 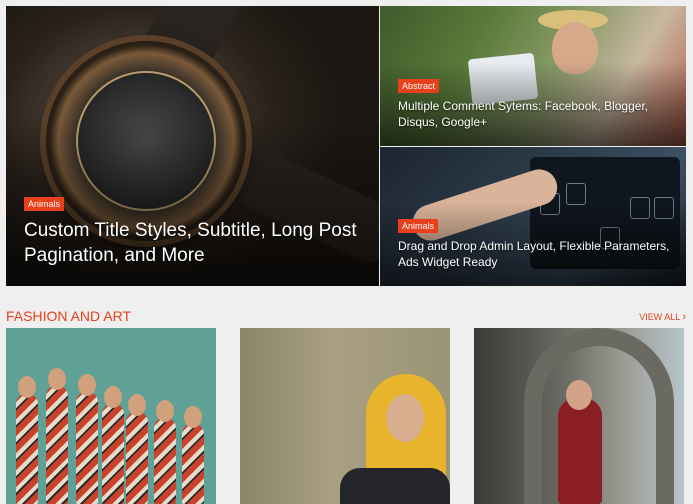 What do you see at coordinates (580, 451) in the screenshot?
I see `dancer-image` at bounding box center [580, 451].